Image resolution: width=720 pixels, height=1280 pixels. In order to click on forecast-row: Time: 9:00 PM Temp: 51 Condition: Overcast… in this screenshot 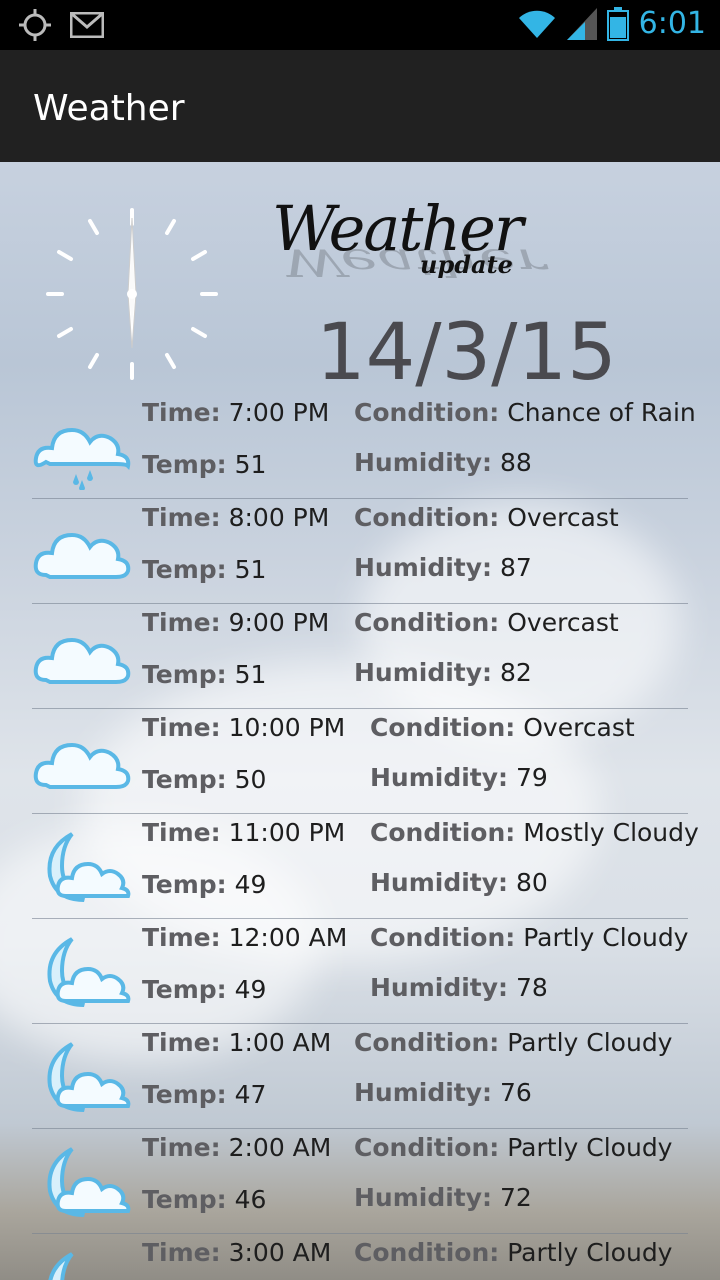, I will do `click(360, 656)`.